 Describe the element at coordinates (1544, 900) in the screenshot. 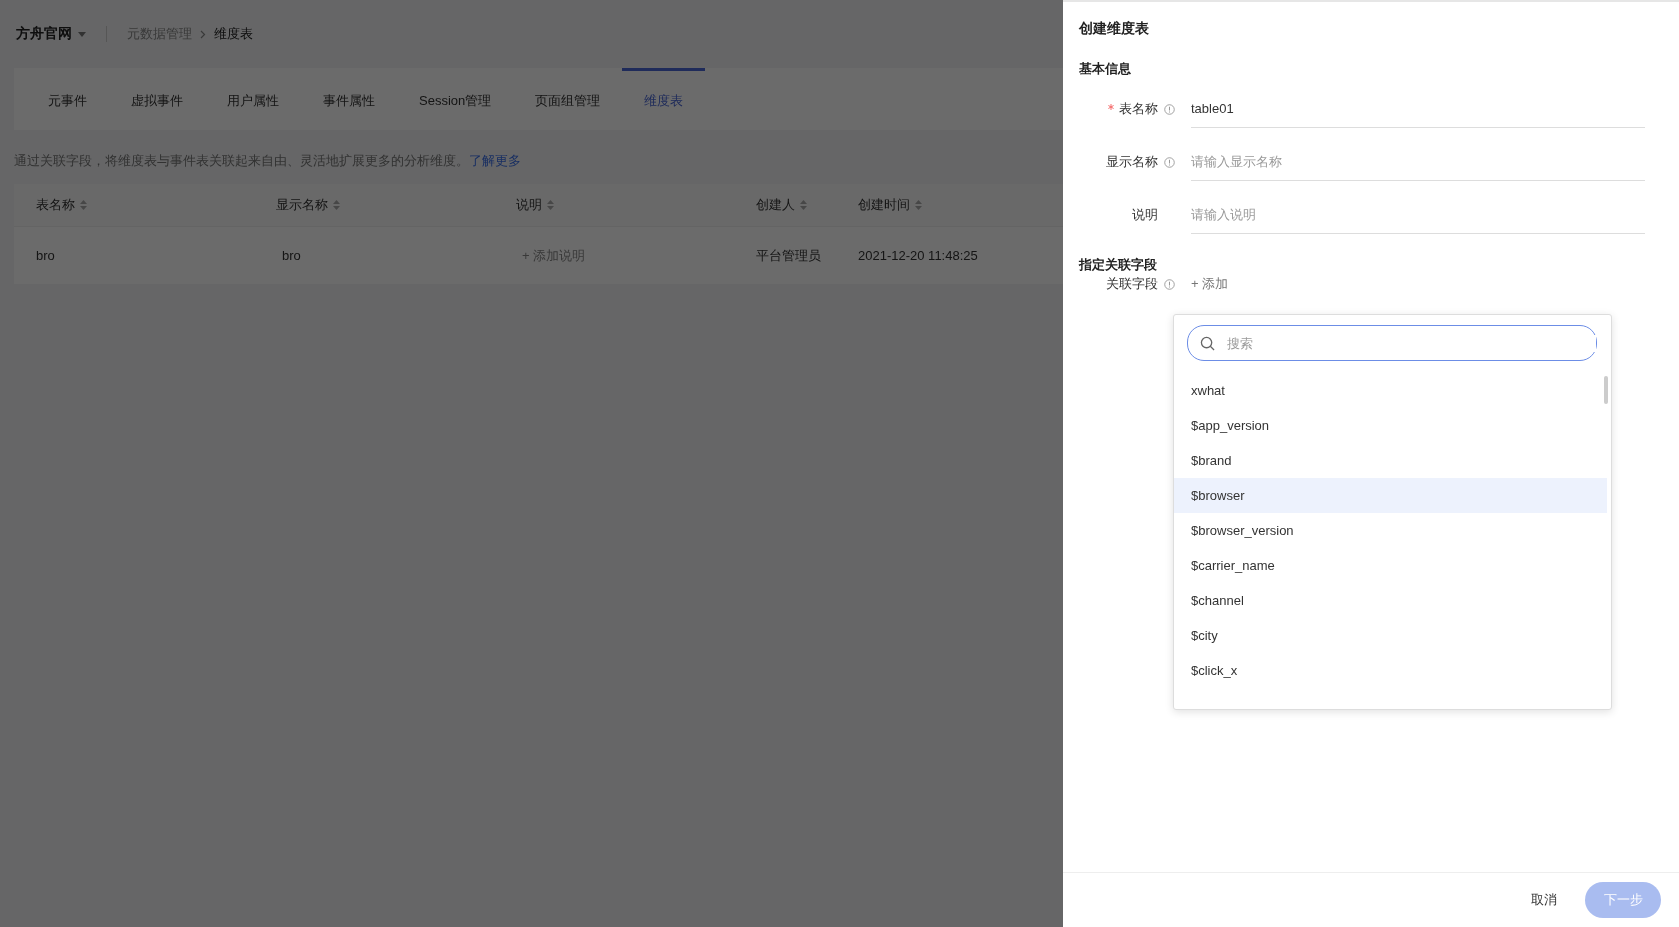

I see `cancel-button: 取消` at that location.